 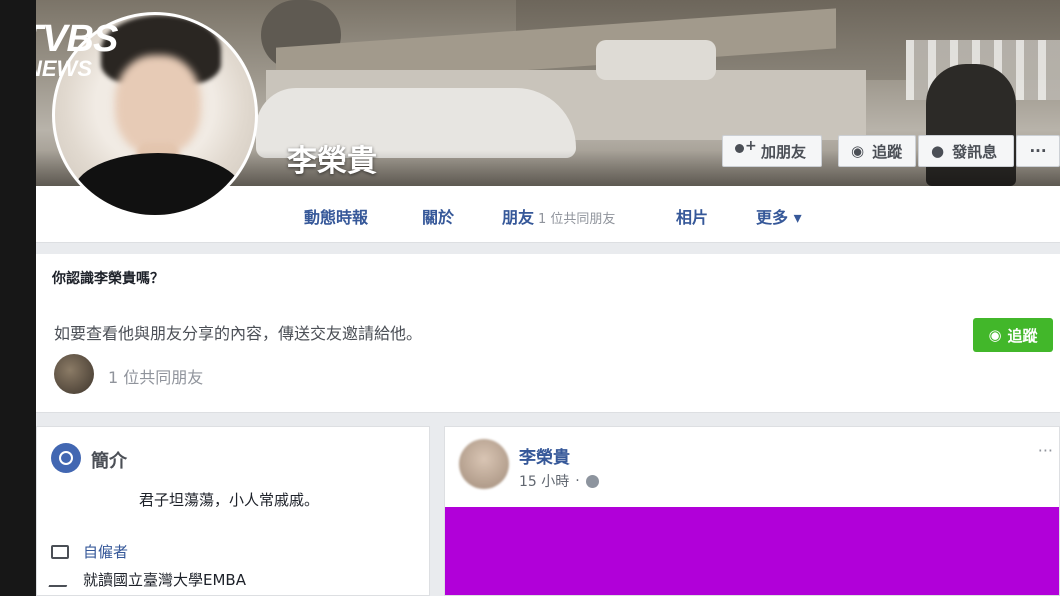 I want to click on tab-photos: 相片, so click(x=692, y=216).